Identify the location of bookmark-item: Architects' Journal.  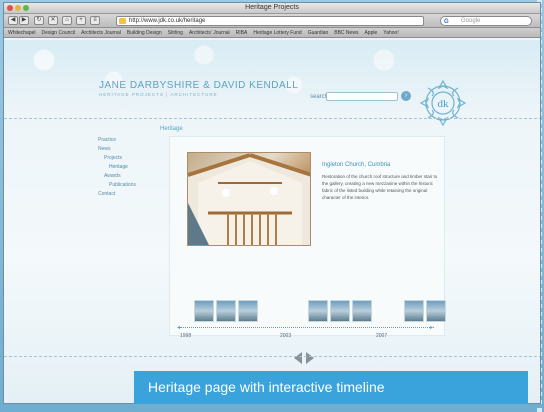
(209, 32).